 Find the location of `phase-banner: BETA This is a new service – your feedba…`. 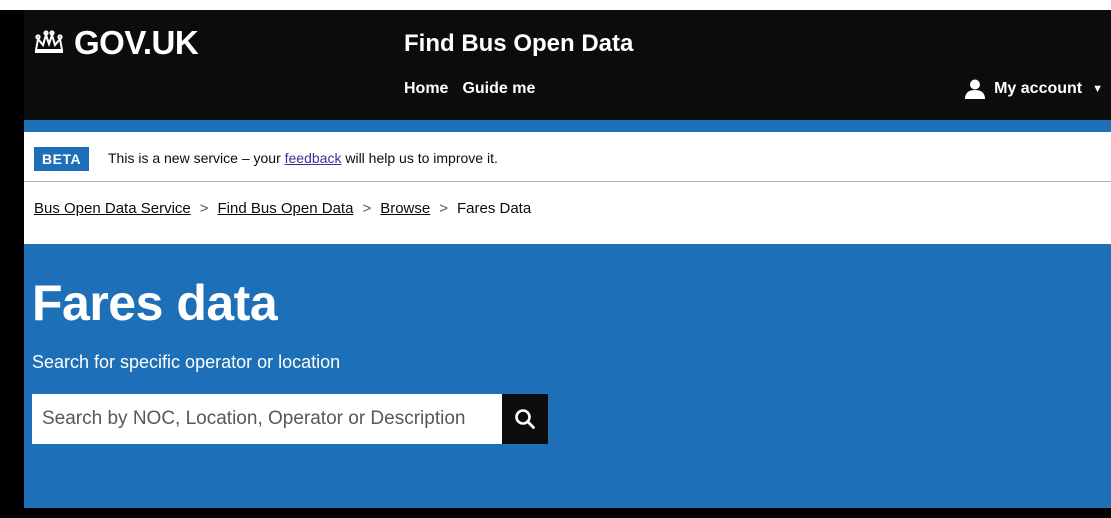

phase-banner: BETA This is a new service – your feedba… is located at coordinates (567, 157).